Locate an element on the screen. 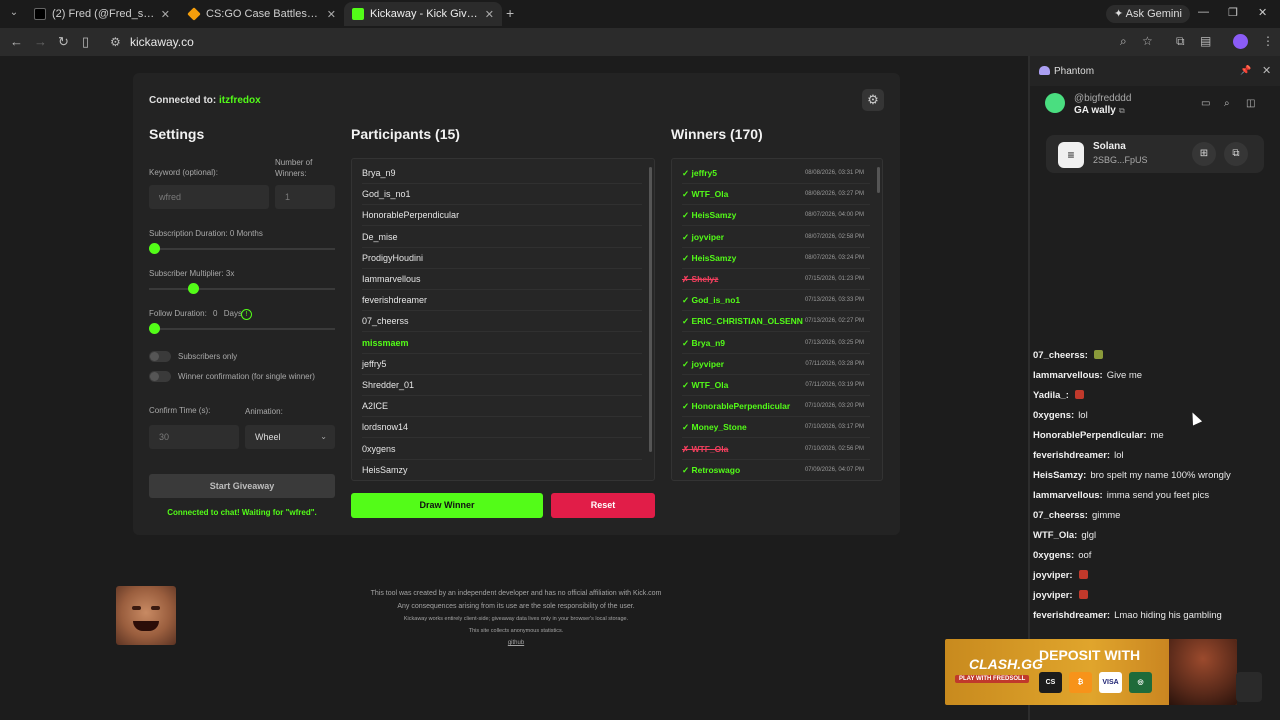  chat-message: Iammarvellous: Give me is located at coordinates (1087, 375).